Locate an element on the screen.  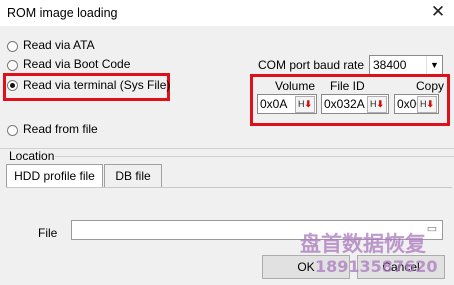
watermark-text: 盘首数据恢复 is located at coordinates (363, 244).